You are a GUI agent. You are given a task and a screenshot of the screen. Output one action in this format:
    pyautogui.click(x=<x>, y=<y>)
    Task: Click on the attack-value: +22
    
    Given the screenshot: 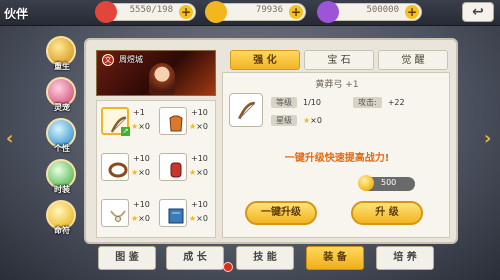 What is the action you would take?
    pyautogui.click(x=396, y=102)
    